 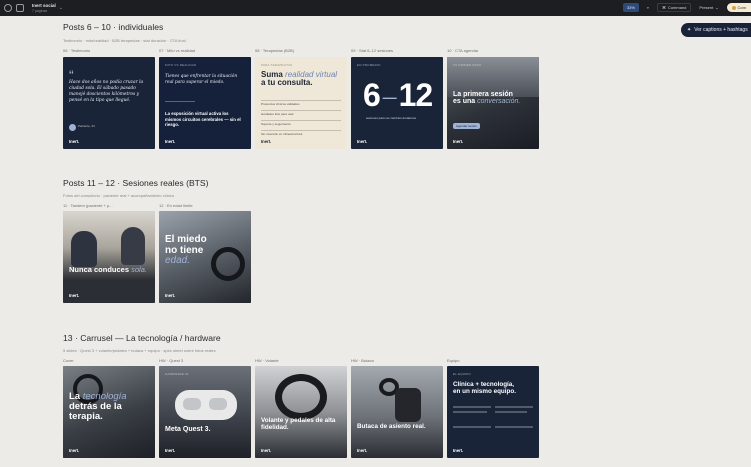 What do you see at coordinates (177, 374) in the screenshot?
I see `card-tag: HARDWARE 01` at bounding box center [177, 374].